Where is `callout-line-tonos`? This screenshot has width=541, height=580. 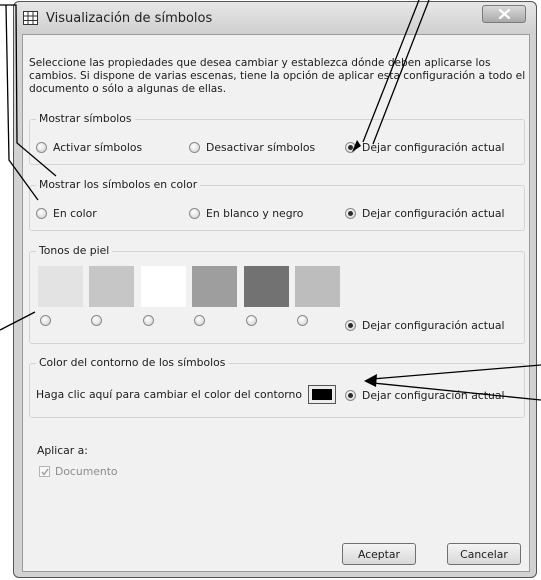 callout-line-tonos is located at coordinates (18, 321).